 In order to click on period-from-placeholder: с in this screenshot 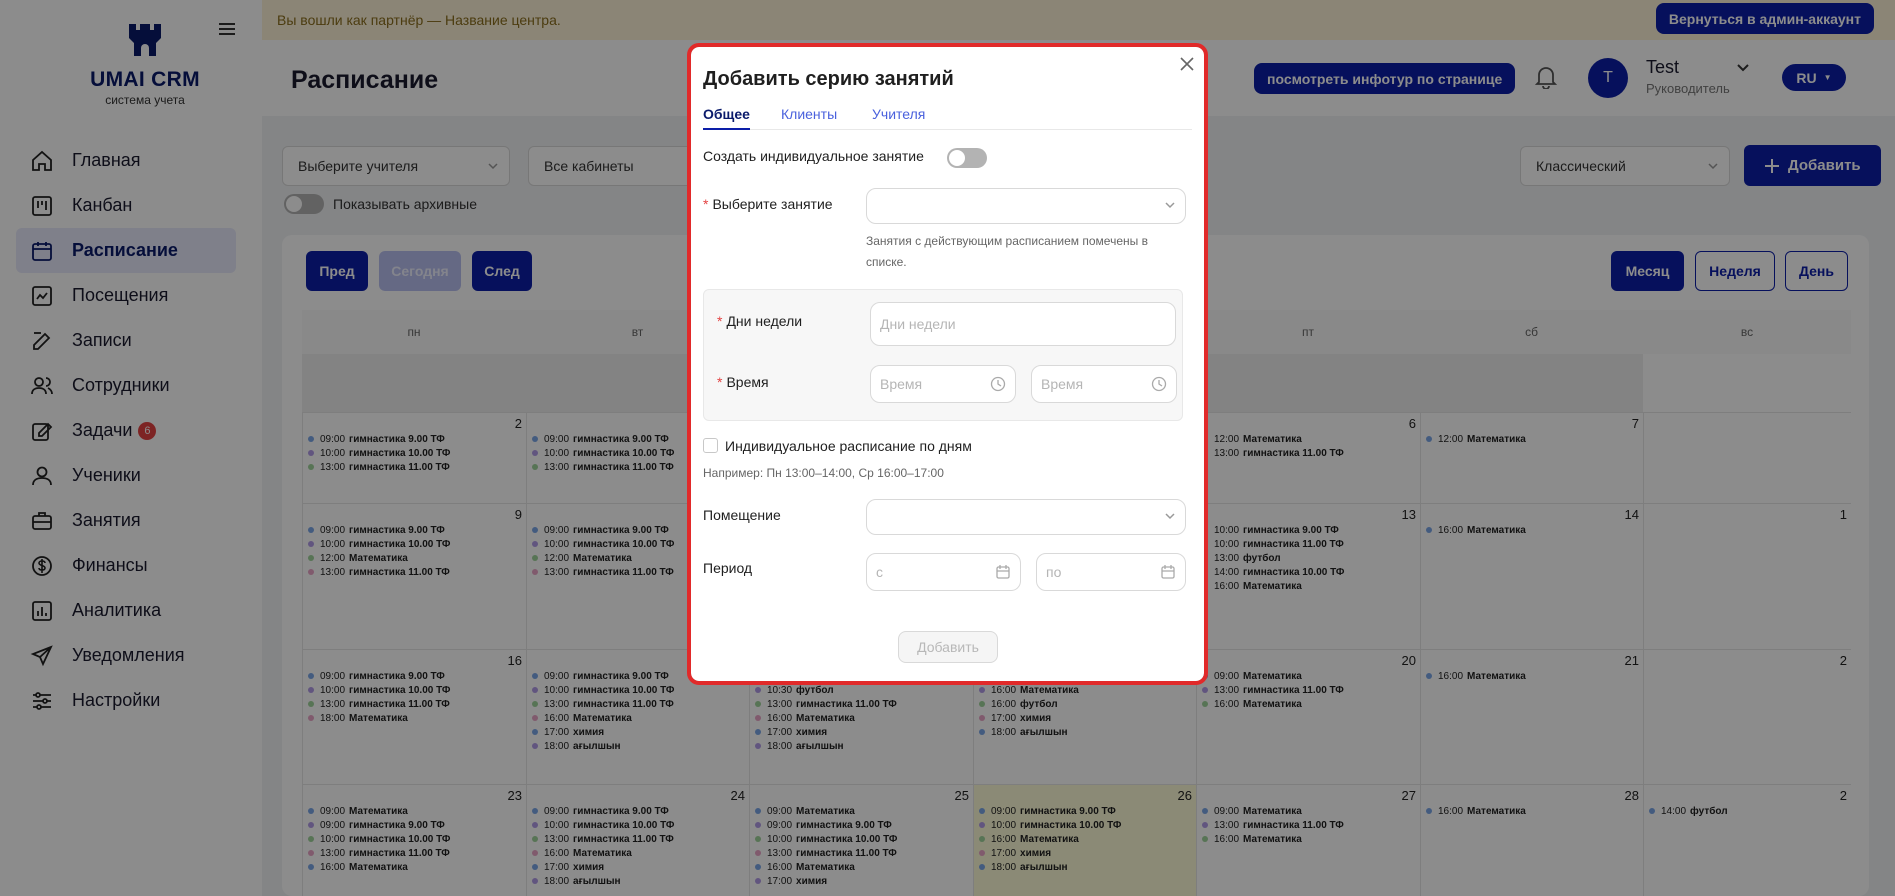, I will do `click(879, 572)`.